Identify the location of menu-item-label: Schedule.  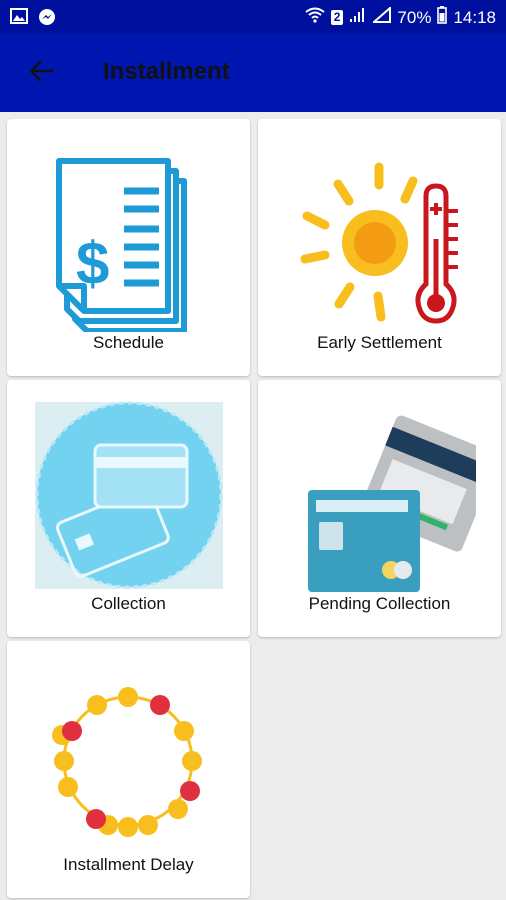
(128, 342).